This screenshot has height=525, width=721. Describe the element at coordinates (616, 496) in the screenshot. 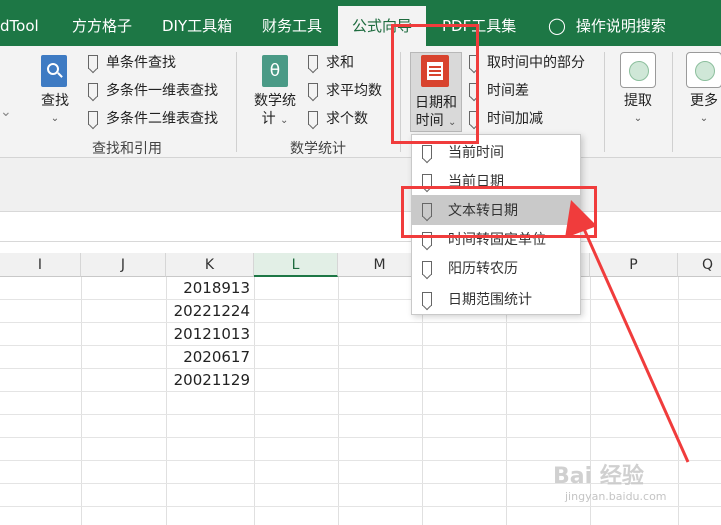

I see `baidu-watermark-url: jingyan.baidu.com` at that location.